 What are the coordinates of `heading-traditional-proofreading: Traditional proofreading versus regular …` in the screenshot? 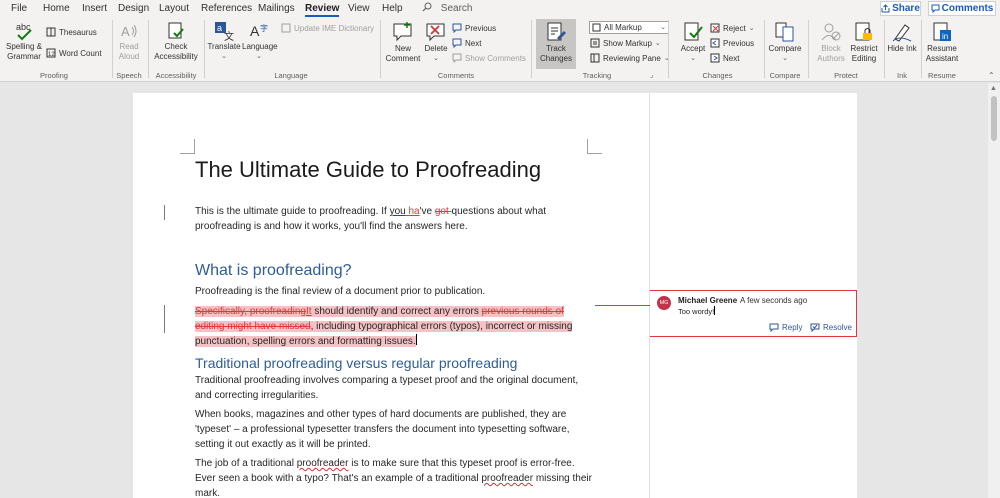 It's located at (356, 363).